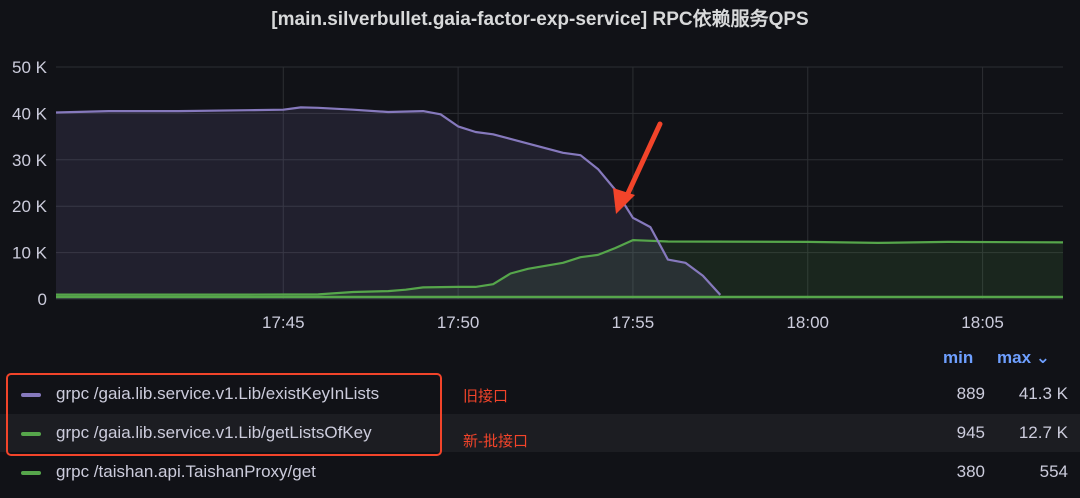  Describe the element at coordinates (970, 471) in the screenshot. I see `series-min: 380` at that location.